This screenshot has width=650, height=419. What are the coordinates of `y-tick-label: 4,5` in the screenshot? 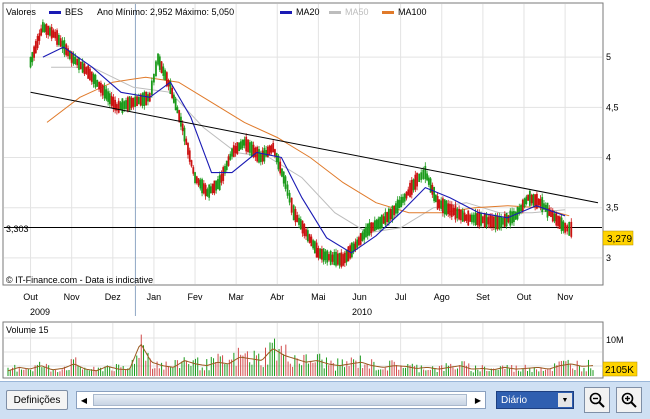 It's located at (612, 107).